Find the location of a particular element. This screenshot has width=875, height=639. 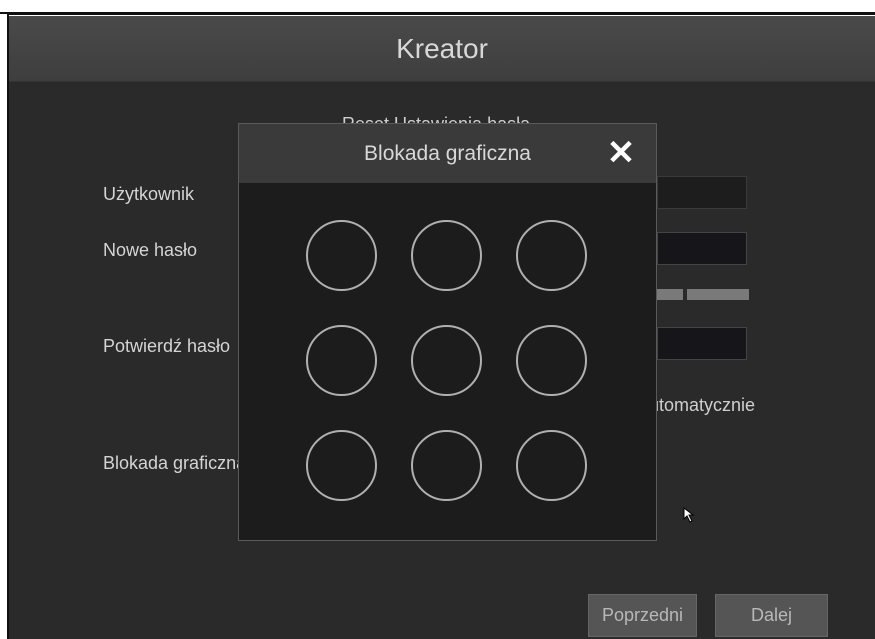

confirm-password-label: Potwierdź hasło is located at coordinates (167, 346).